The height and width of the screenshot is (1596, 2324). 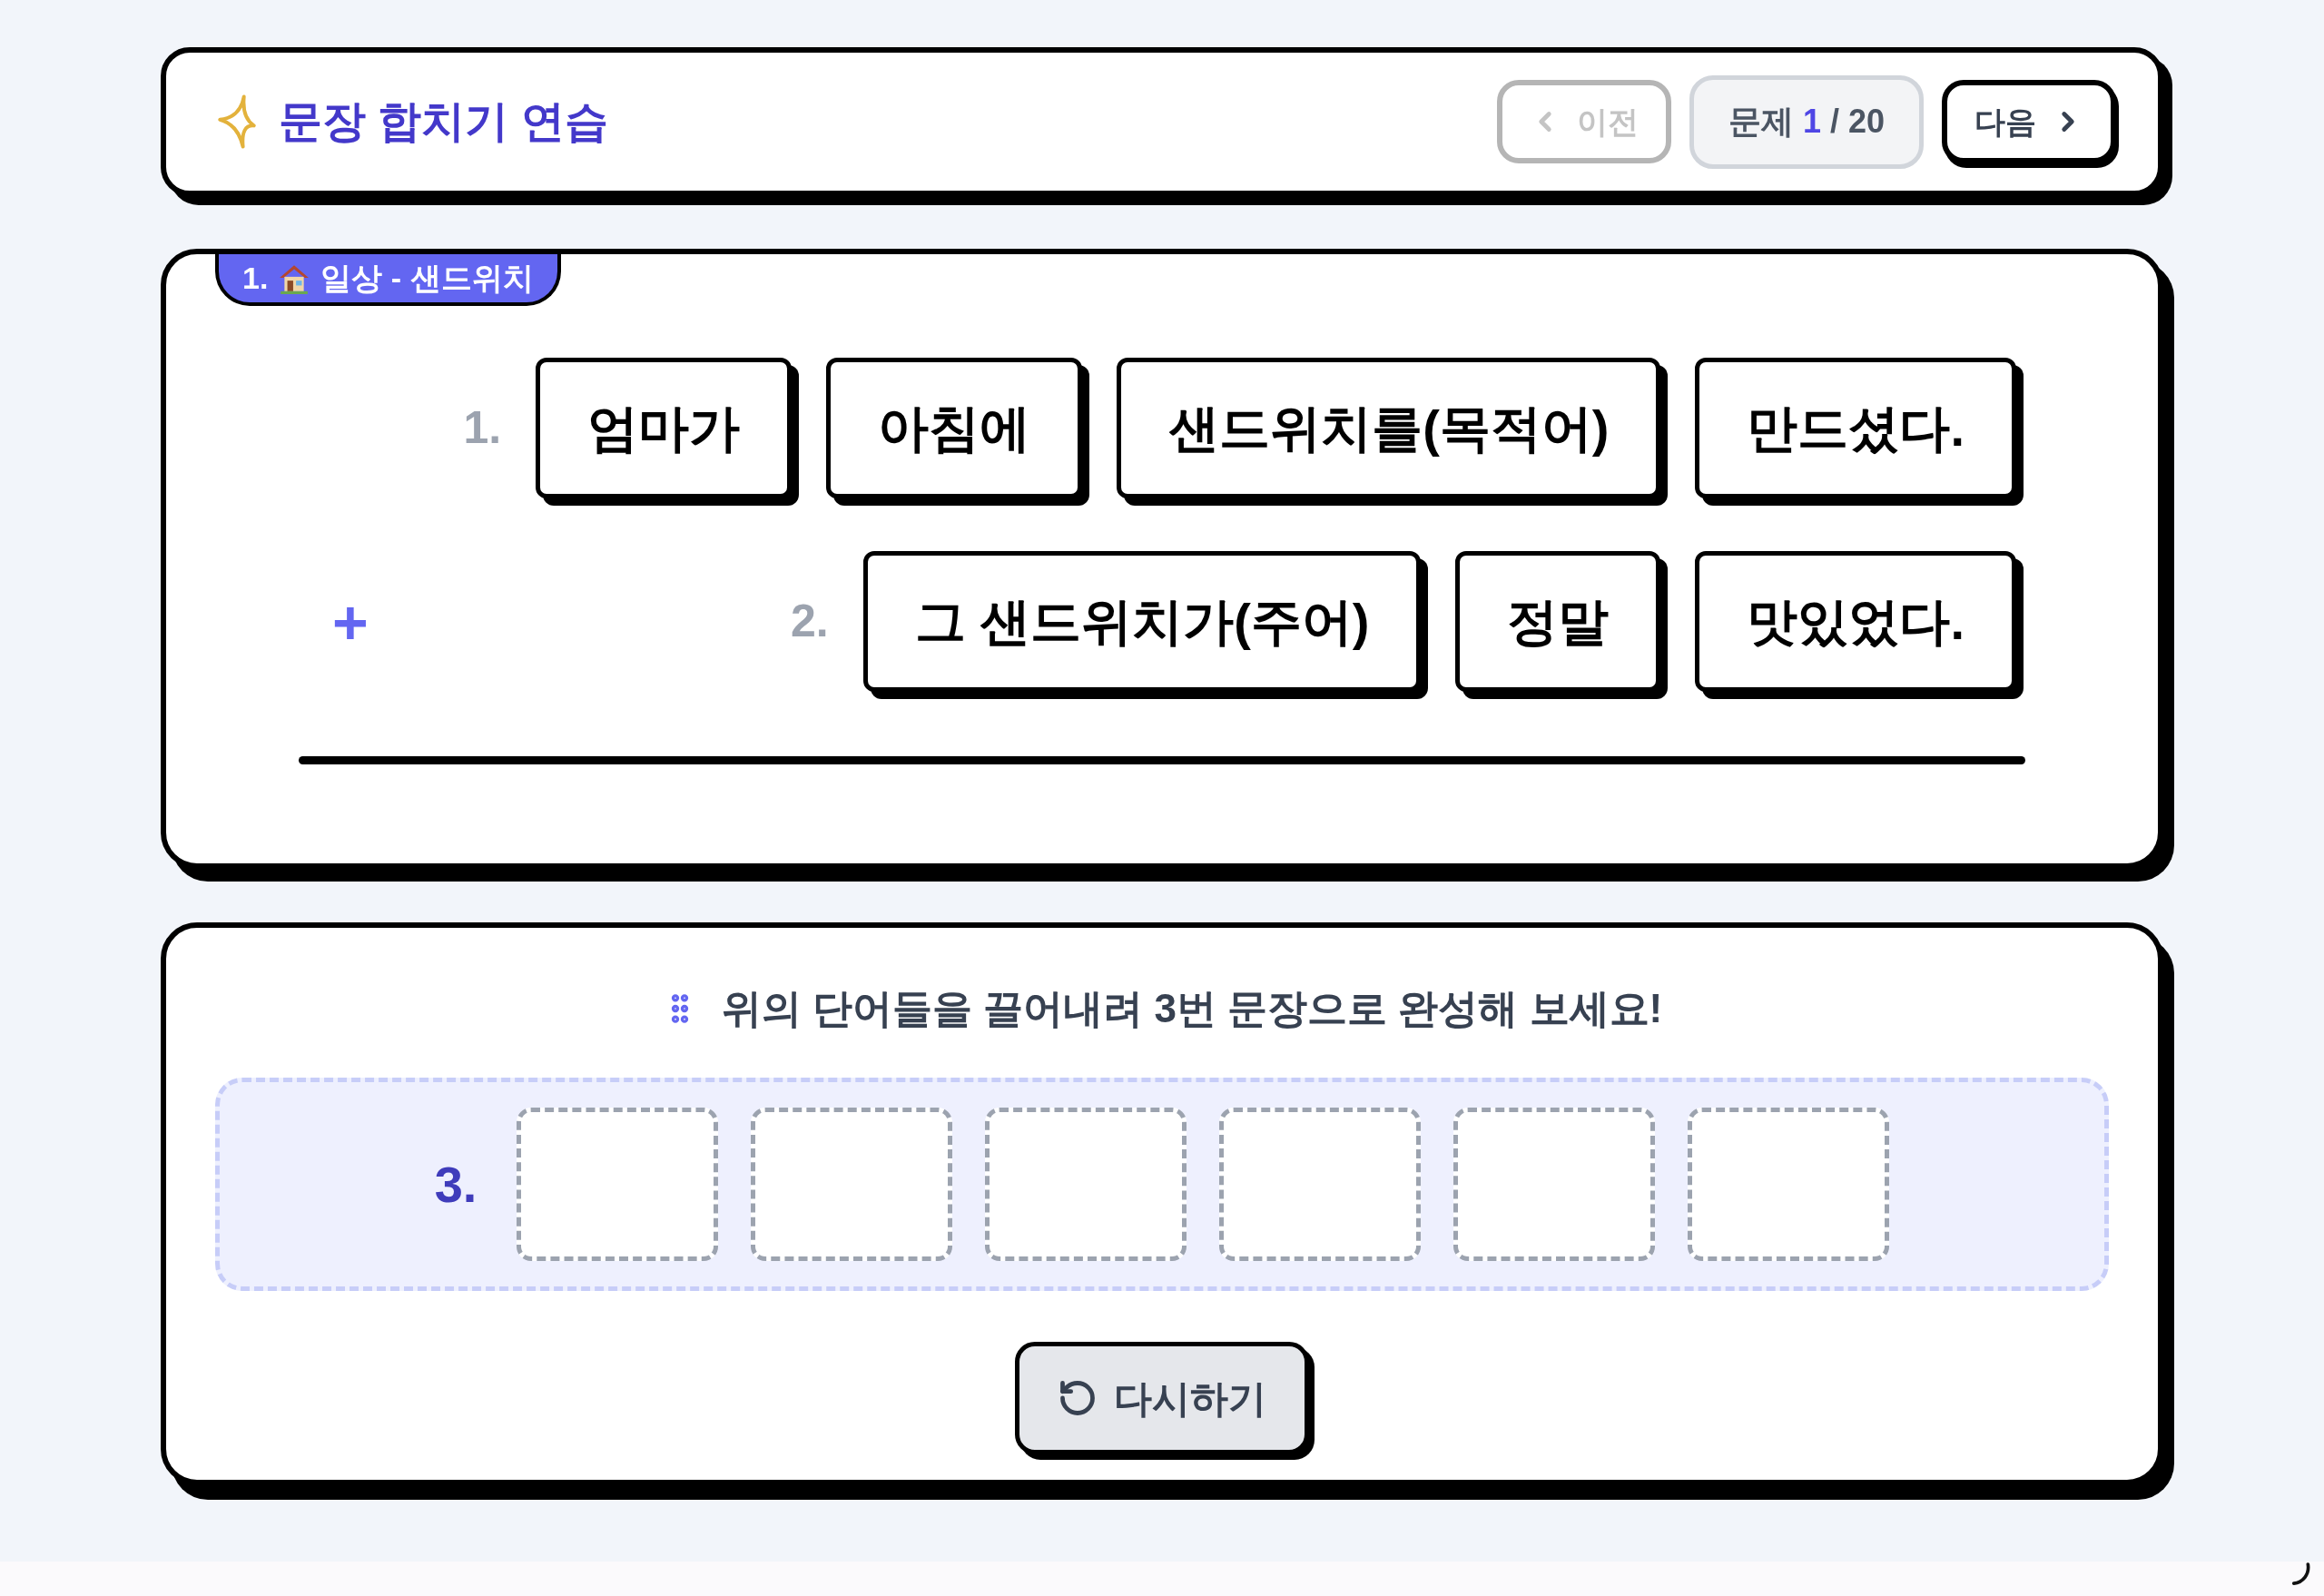 I want to click on rotate-left-icon, so click(x=1078, y=1398).